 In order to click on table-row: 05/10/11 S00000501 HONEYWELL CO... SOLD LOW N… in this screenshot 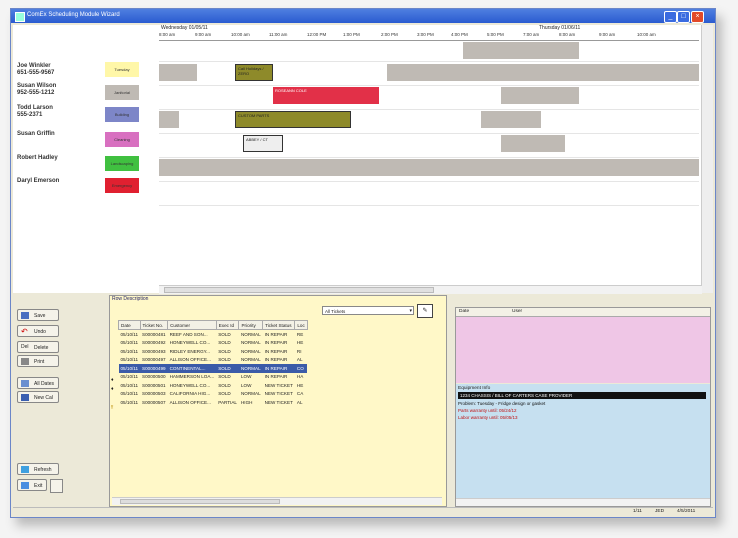, I will do `click(213, 385)`.